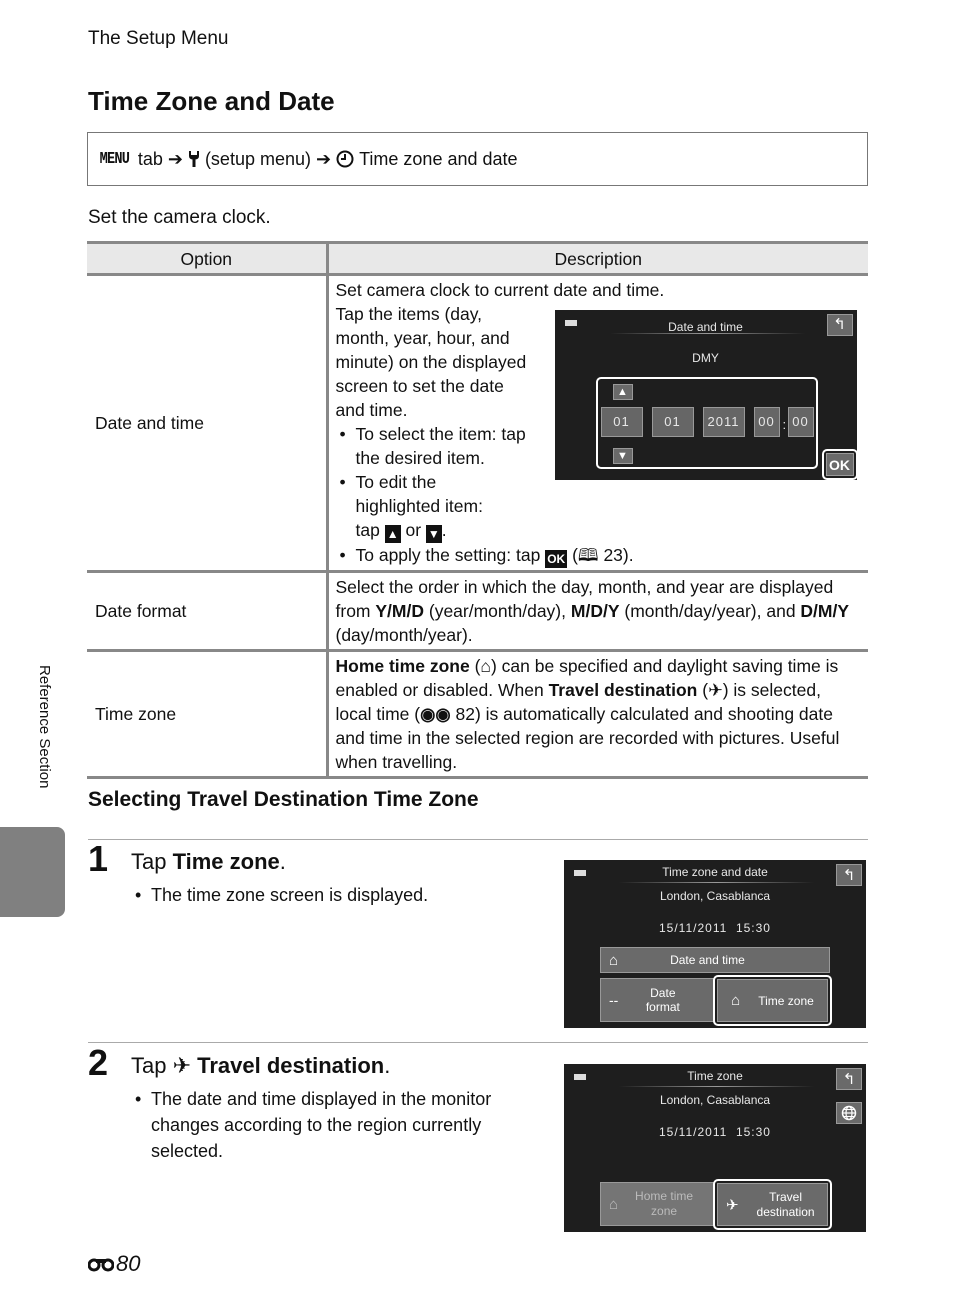 The width and height of the screenshot is (954, 1314). Describe the element at coordinates (662, 1000) in the screenshot. I see `button-label: Date format` at that location.